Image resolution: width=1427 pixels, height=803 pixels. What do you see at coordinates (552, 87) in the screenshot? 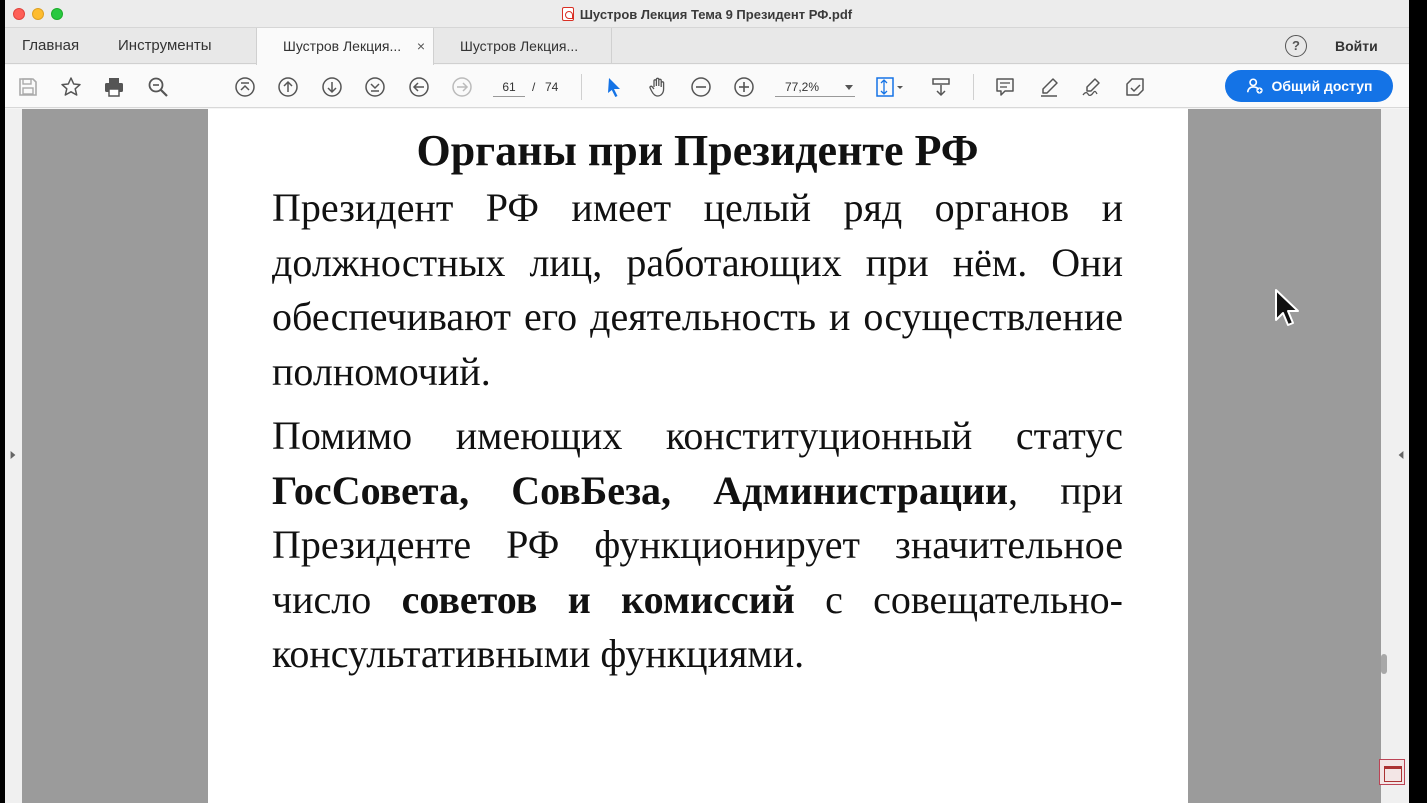
I see `page-total: 74` at bounding box center [552, 87].